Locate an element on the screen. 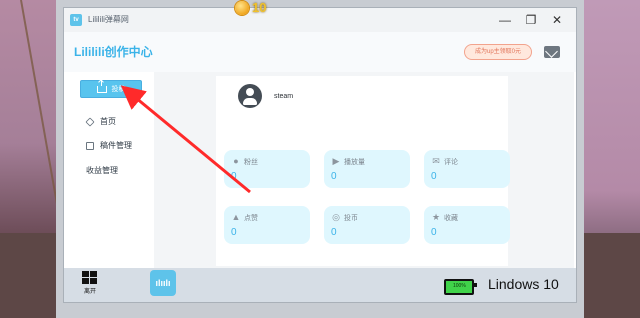  sidebar-item-home: 首页 is located at coordinates (100, 121).